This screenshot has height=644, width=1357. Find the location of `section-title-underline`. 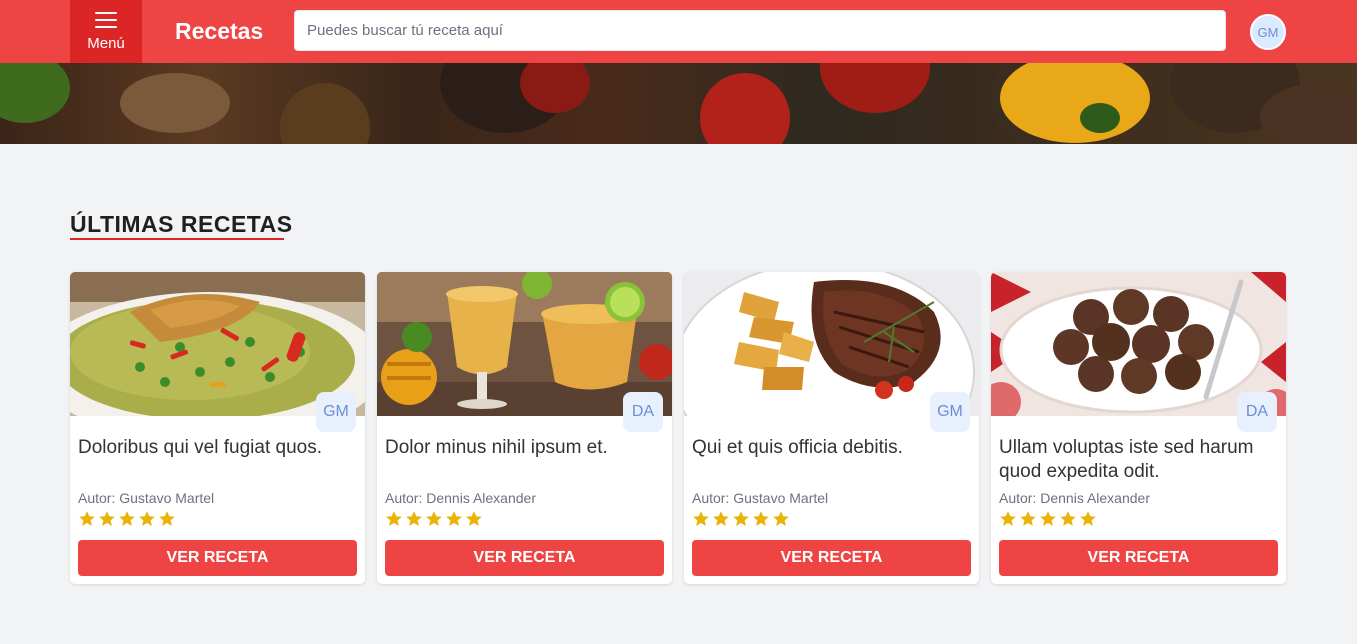

section-title-underline is located at coordinates (177, 239).